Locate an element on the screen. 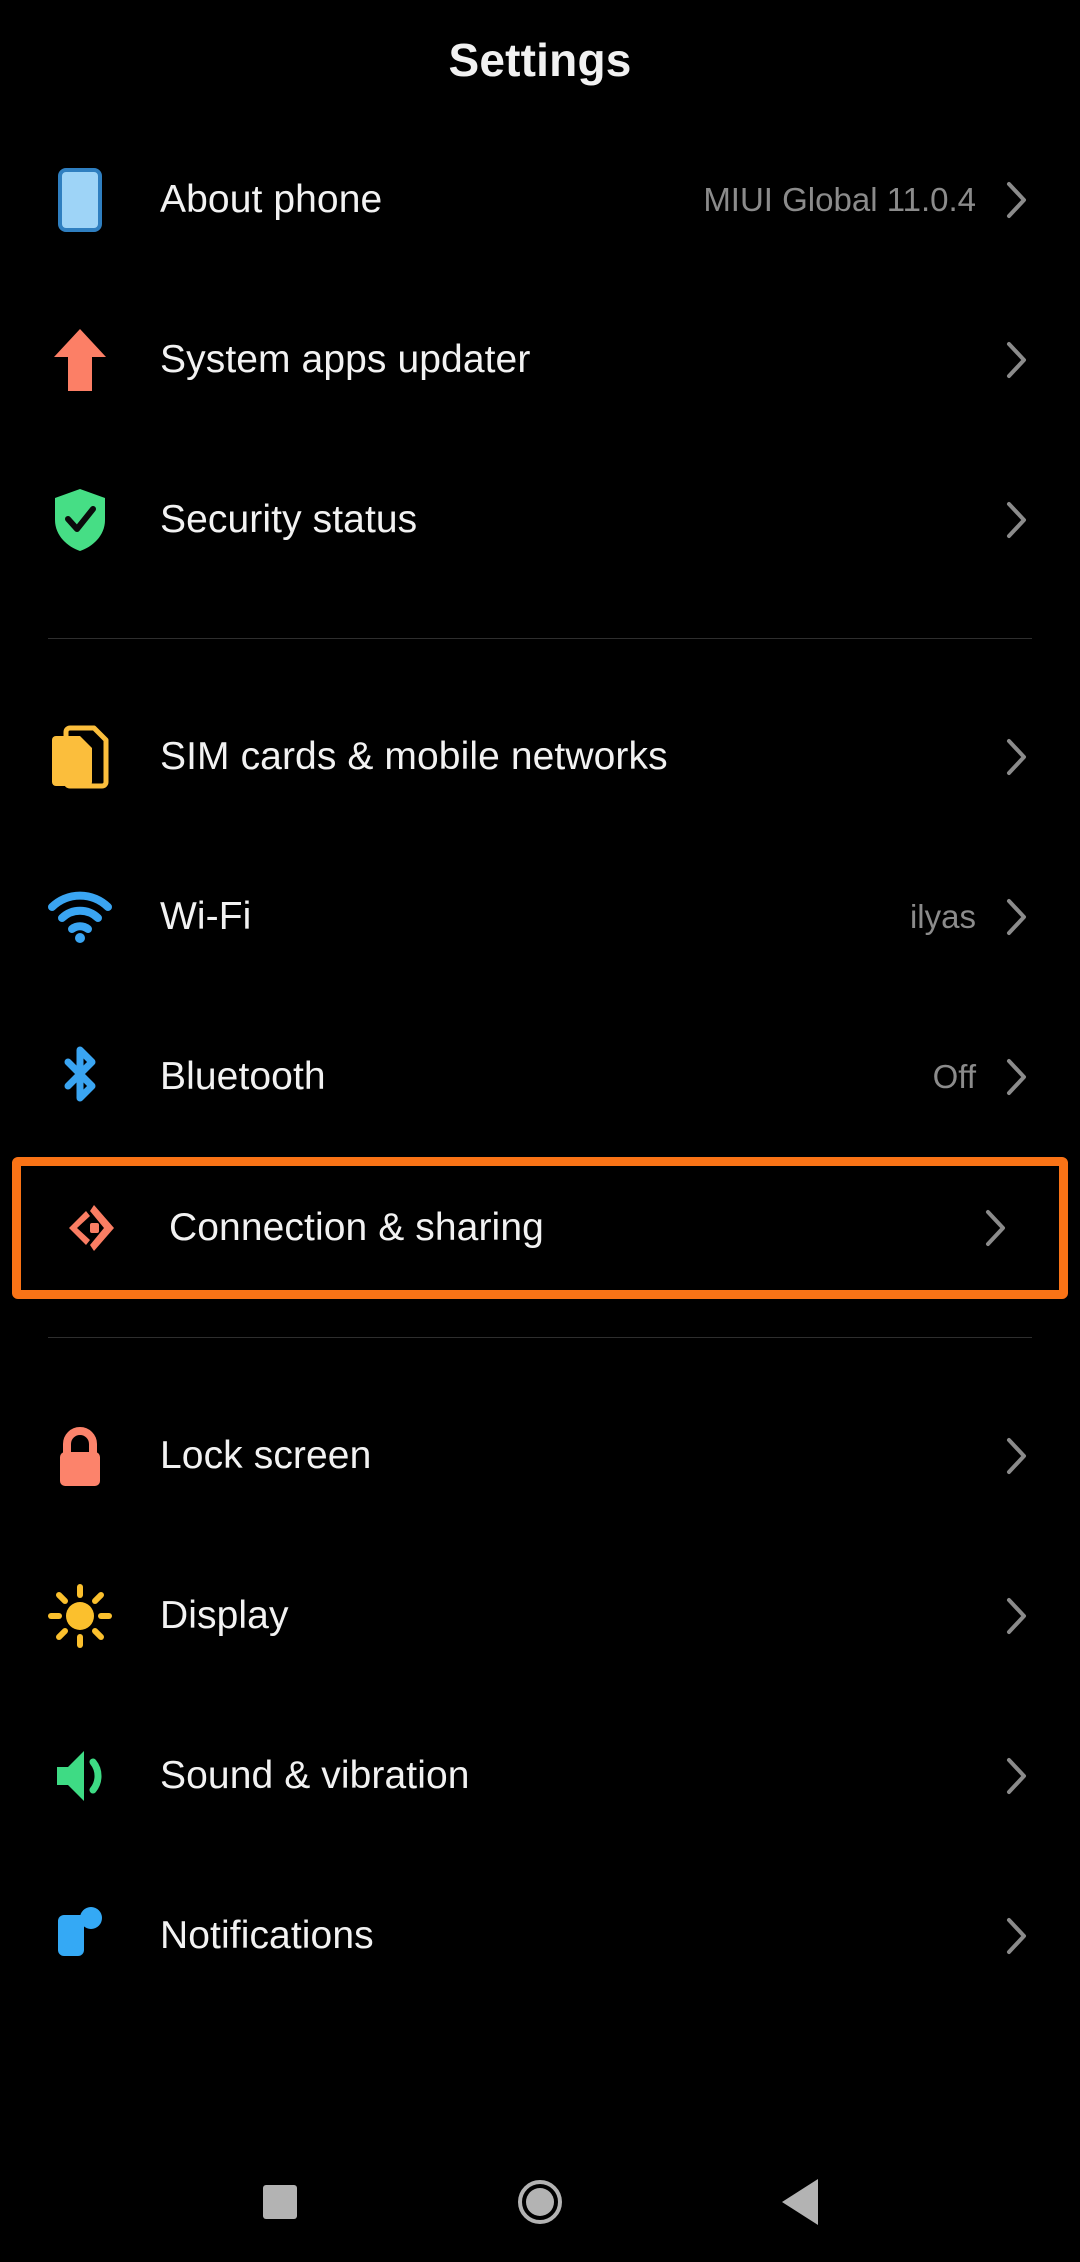 This screenshot has height=2262, width=1080. wifi-icon-cell is located at coordinates (80, 917).